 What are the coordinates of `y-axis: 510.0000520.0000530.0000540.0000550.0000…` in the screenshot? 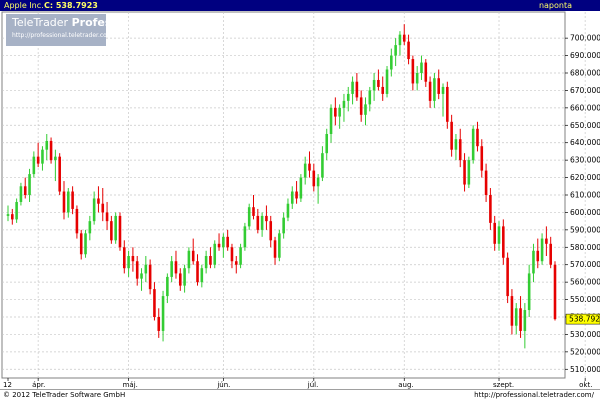 It's located at (582, 204).